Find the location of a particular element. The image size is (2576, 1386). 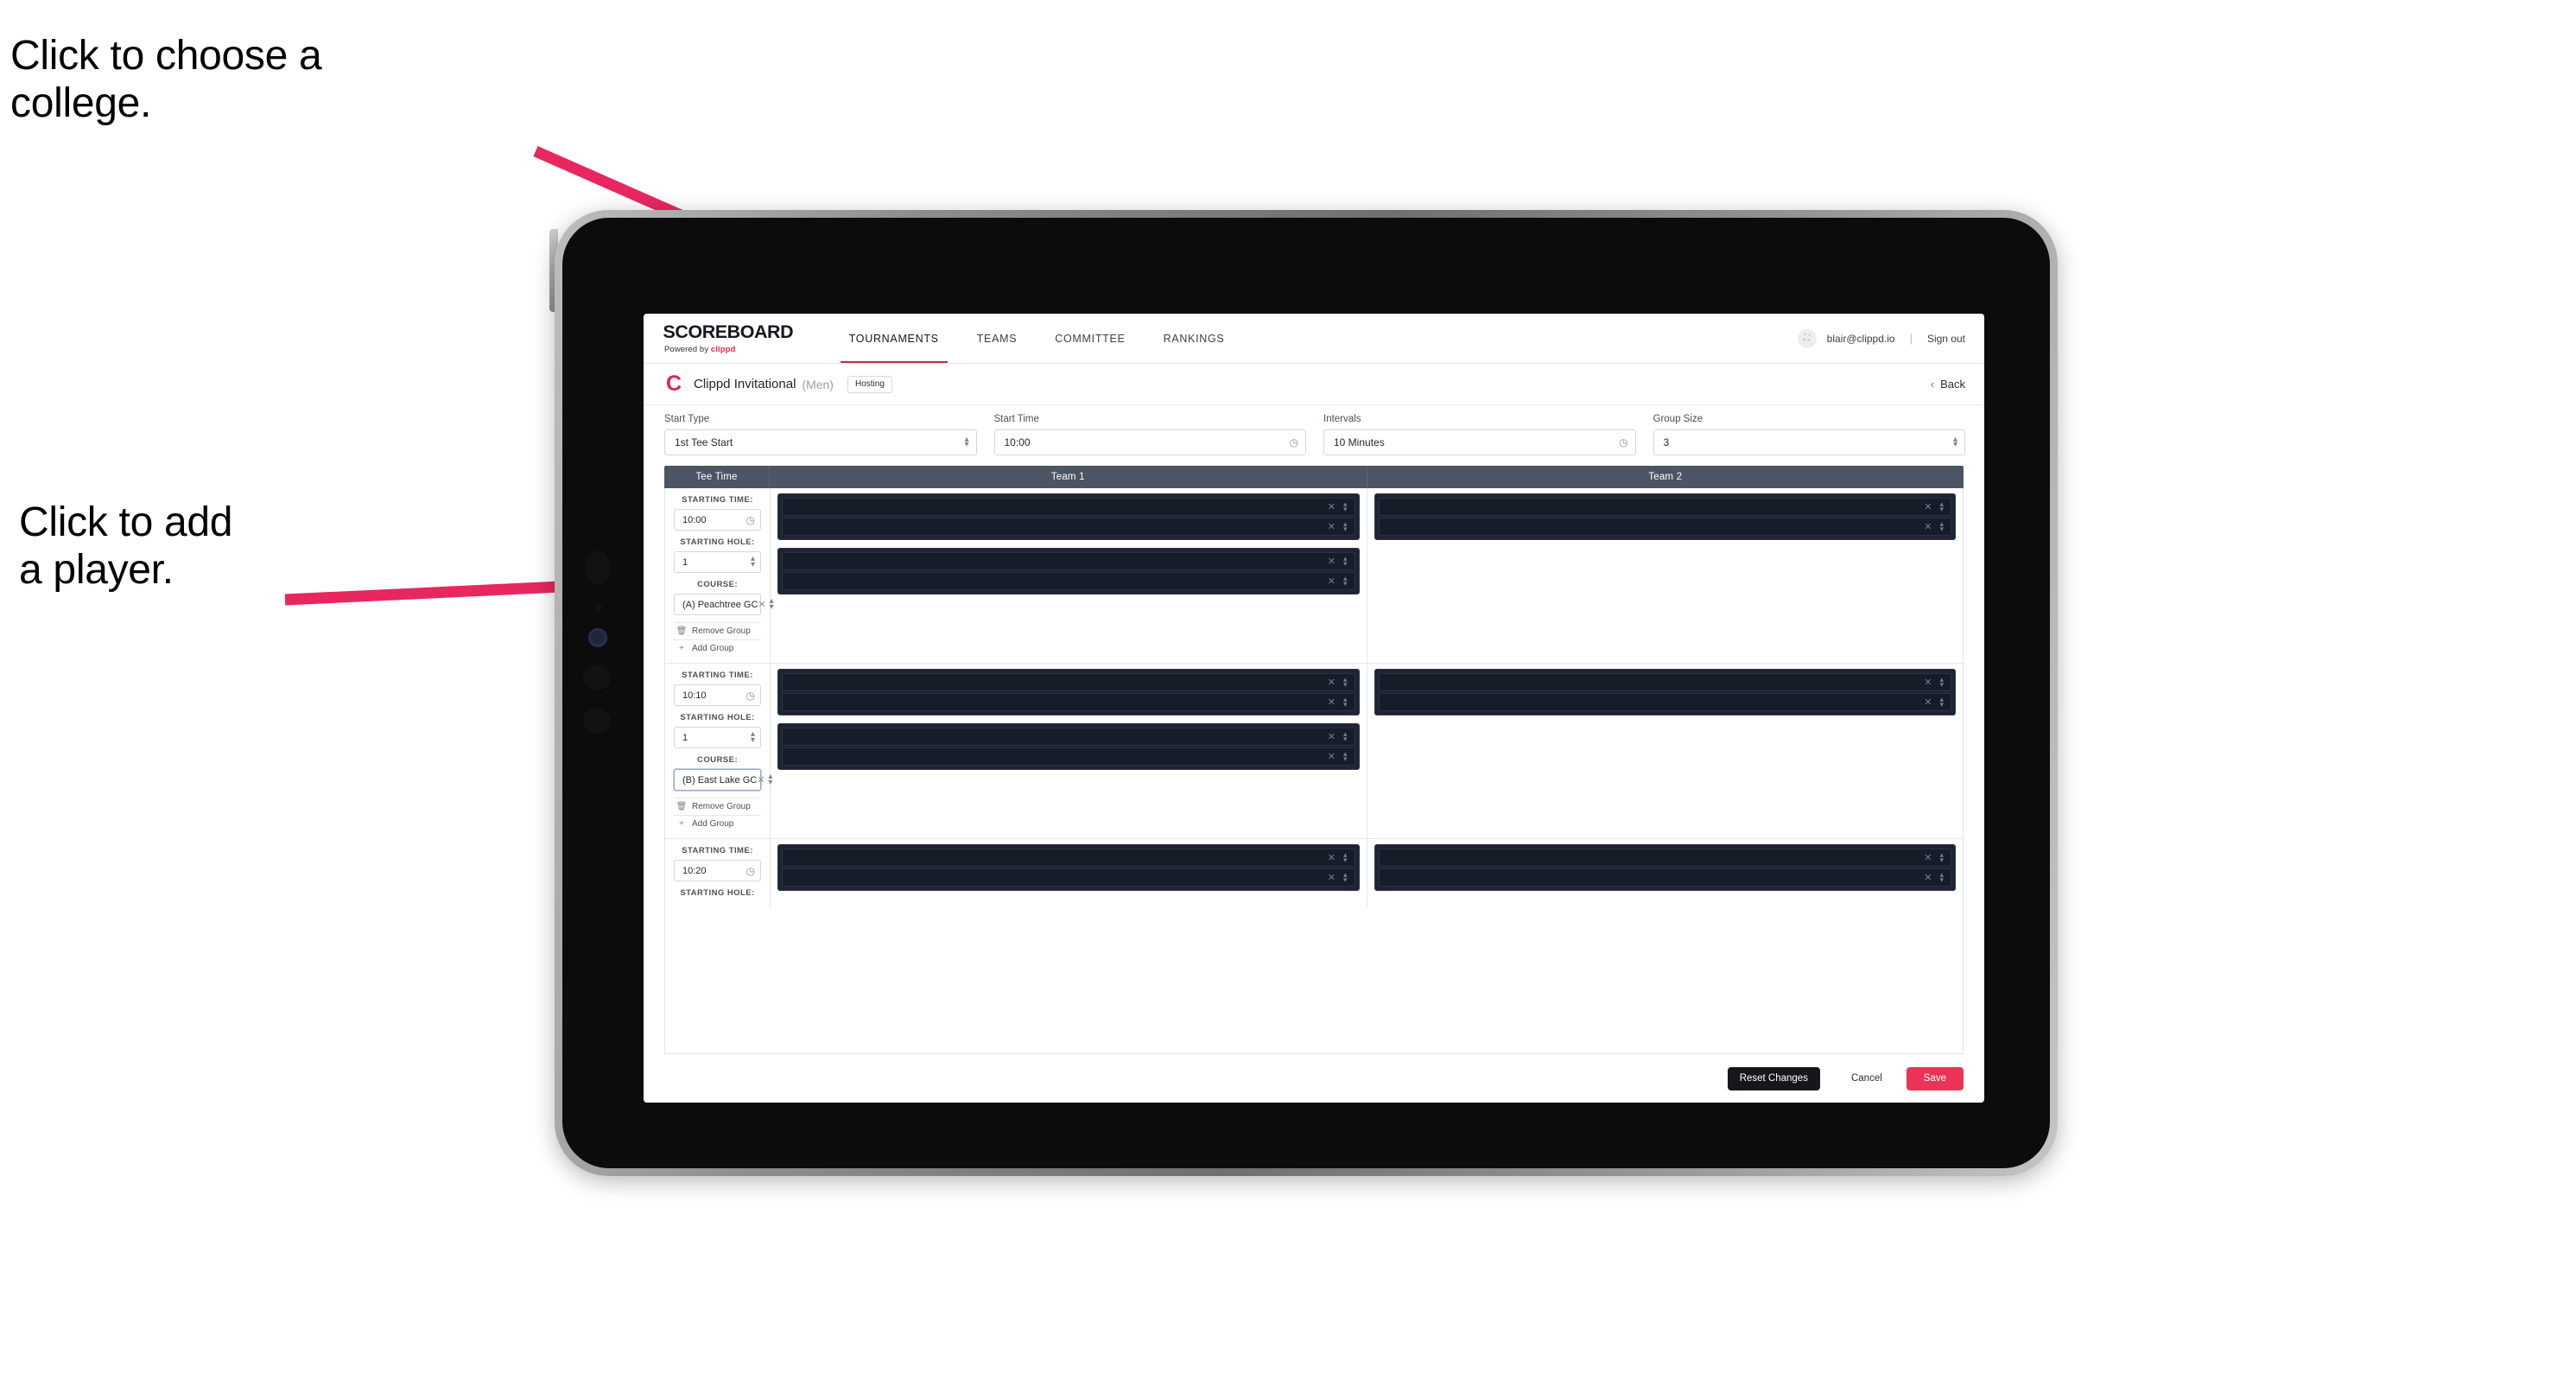

nav-item-committee: COMMITTEE is located at coordinates (1090, 338).